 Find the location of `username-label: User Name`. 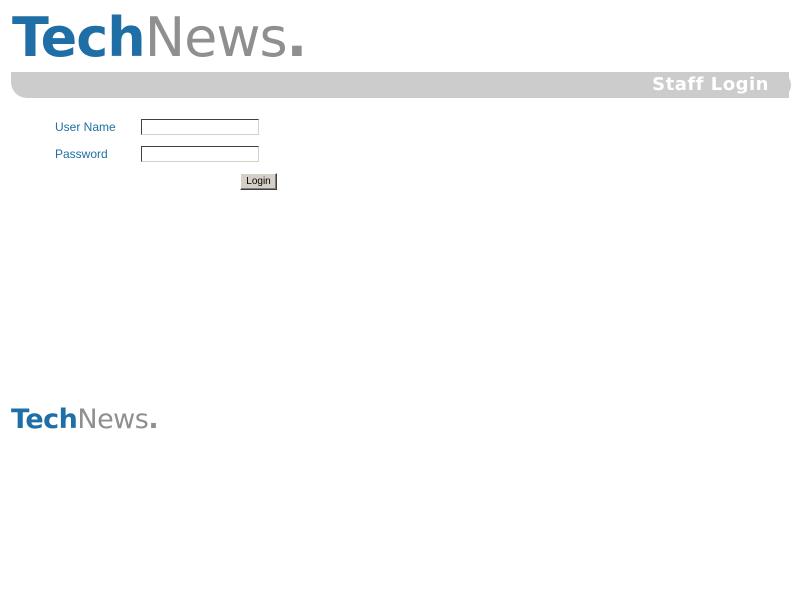

username-label: User Name is located at coordinates (85, 127).